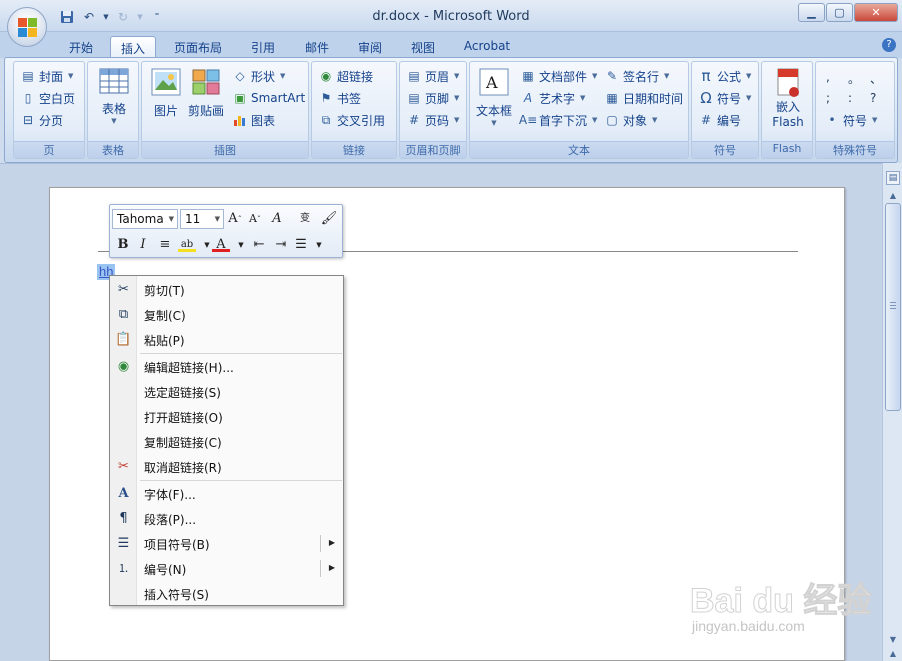 This screenshot has height=661, width=902. I want to click on menu-item-numbering: ⒈ 编号(N) ▶, so click(226, 568).